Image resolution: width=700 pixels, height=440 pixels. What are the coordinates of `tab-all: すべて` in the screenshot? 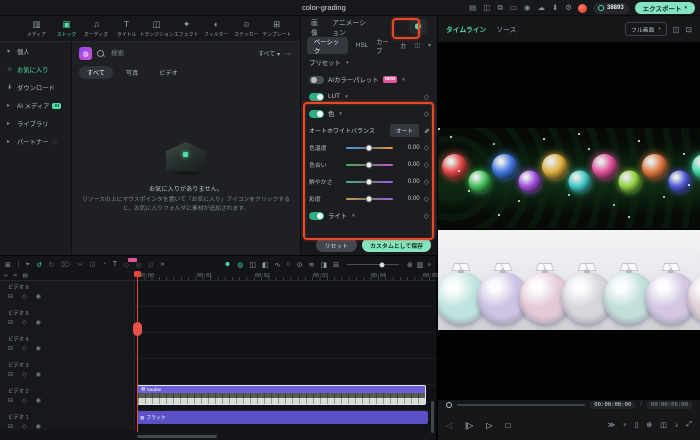 It's located at (96, 72).